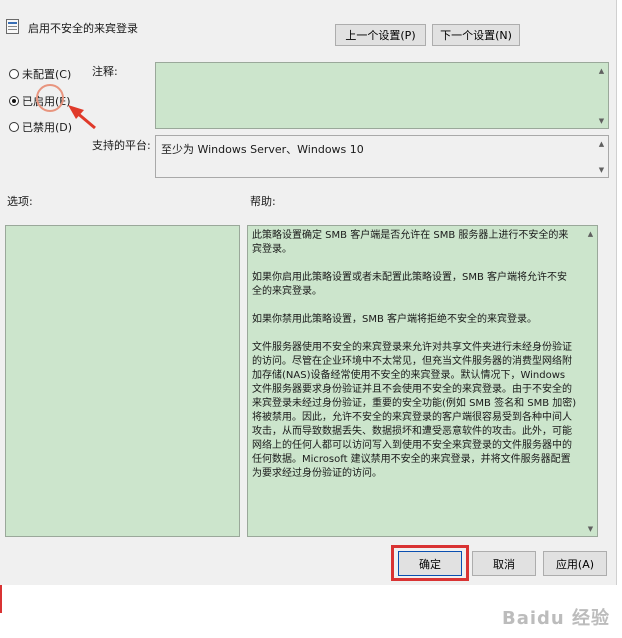  Describe the element at coordinates (504, 563) in the screenshot. I see `cancel-button: 取消` at that location.